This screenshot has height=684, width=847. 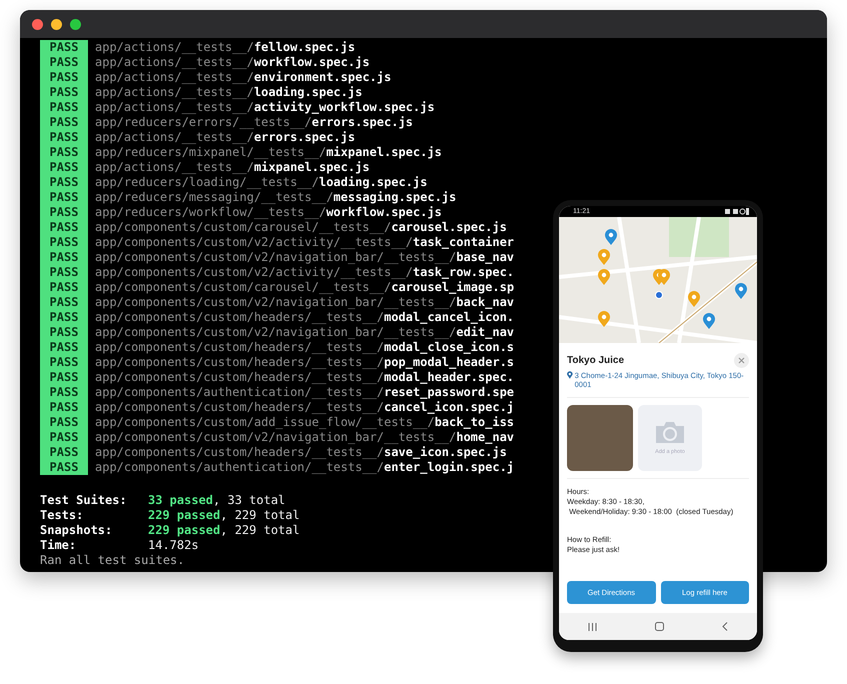 I want to click on test-file-path: app/actions/__tests__/mixpanel.spec.js, so click(x=232, y=167).